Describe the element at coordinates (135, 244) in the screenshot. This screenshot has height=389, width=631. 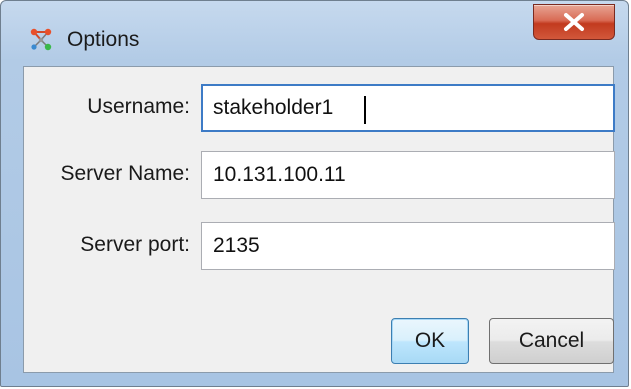
I see `server-port-label: Server port:` at that location.